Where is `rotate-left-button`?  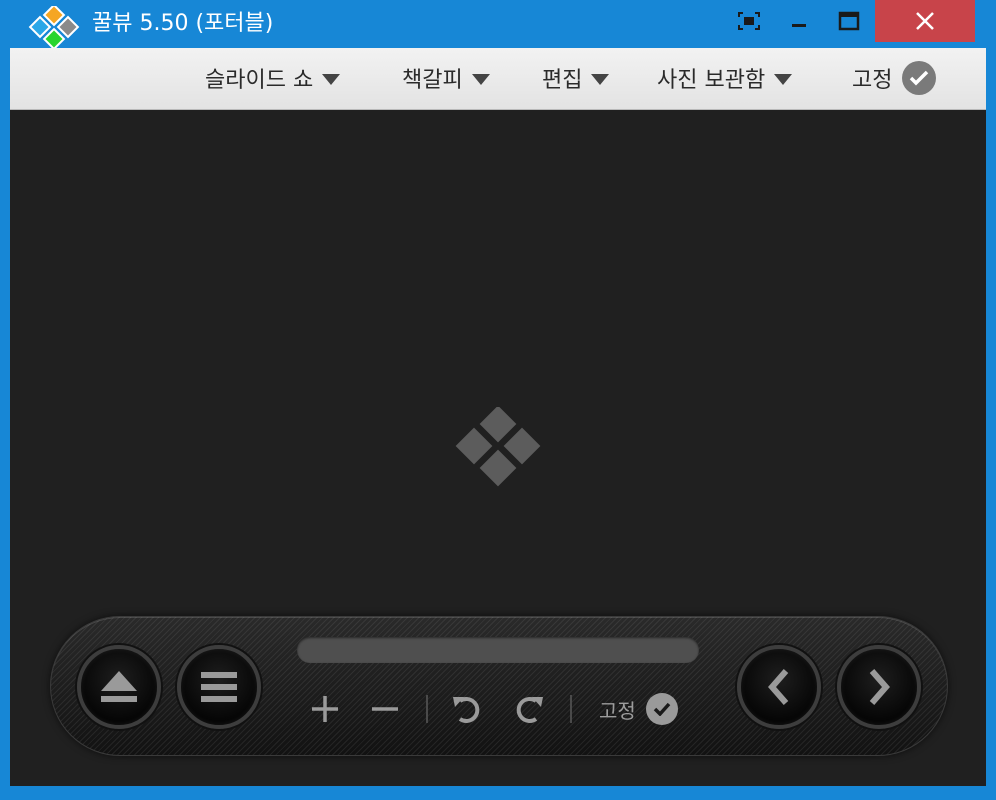 rotate-left-button is located at coordinates (467, 709).